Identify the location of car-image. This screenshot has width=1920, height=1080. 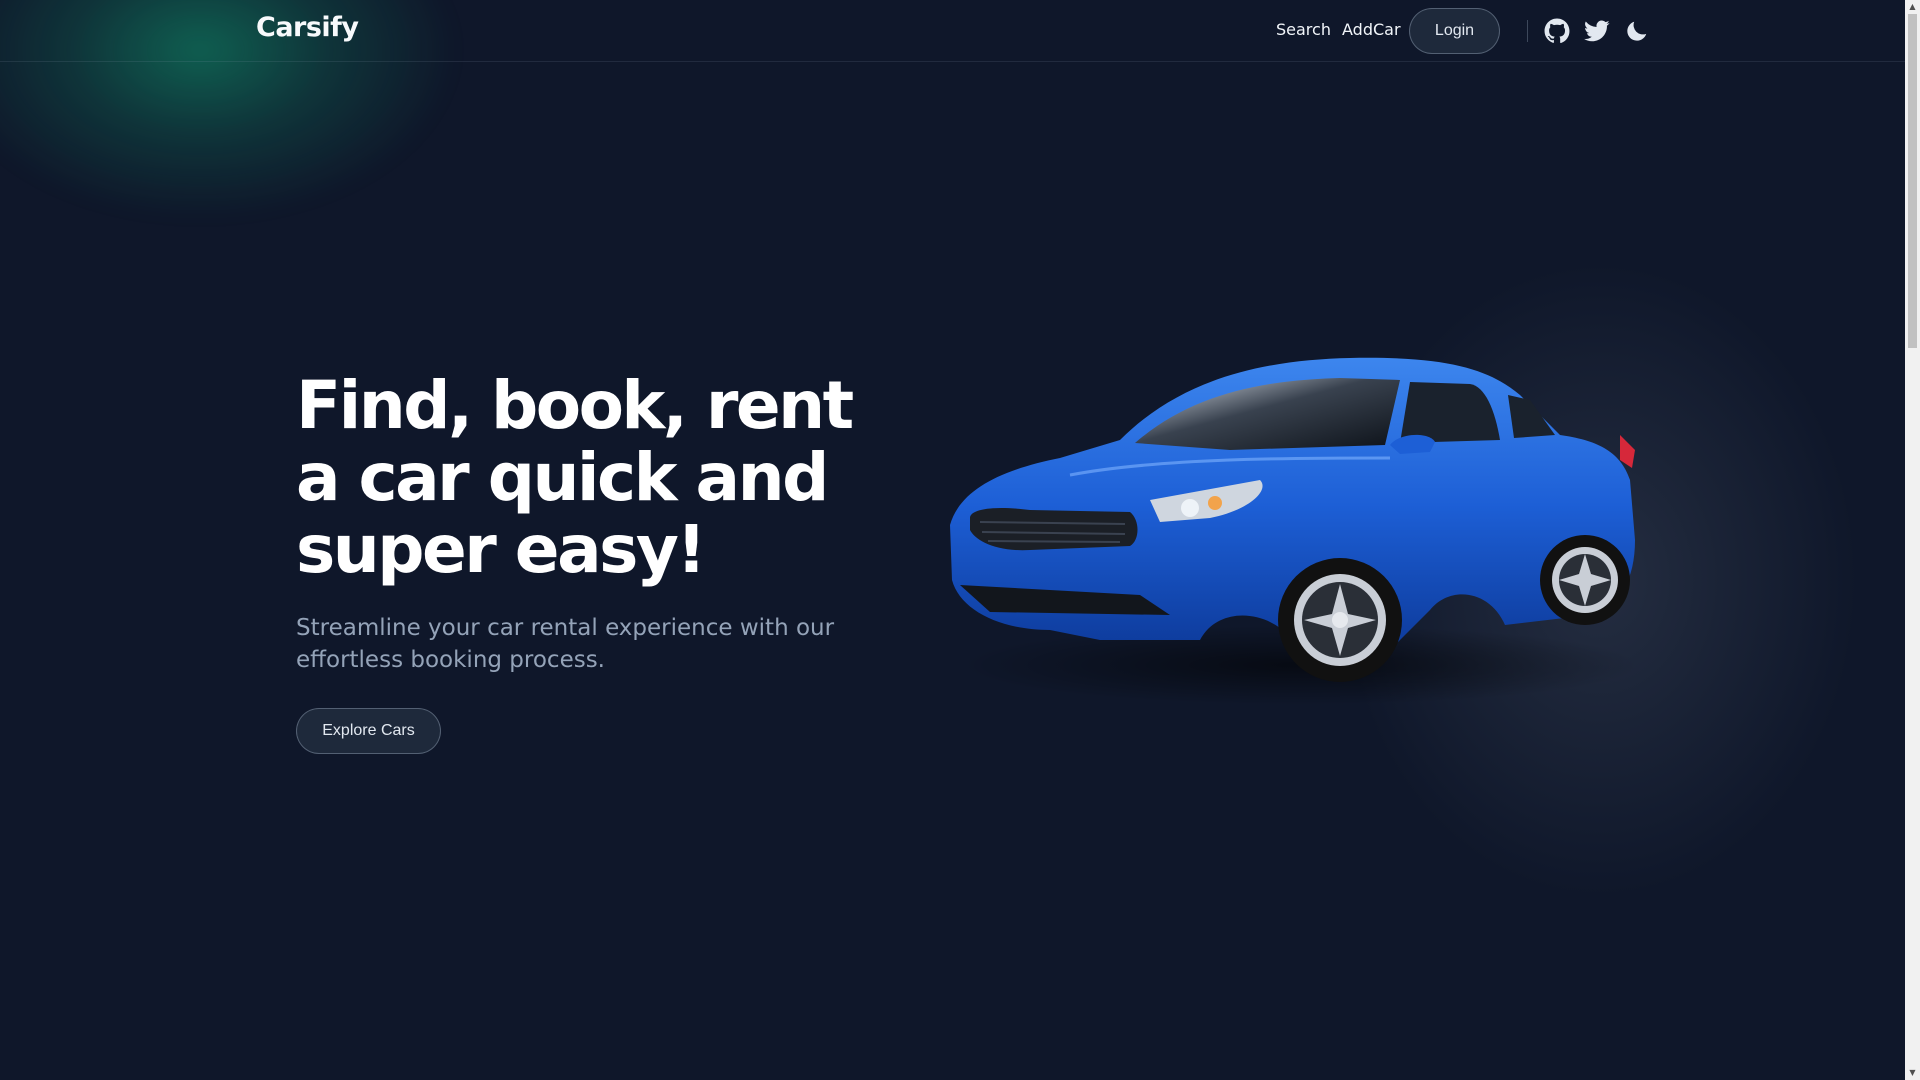
(1295, 531).